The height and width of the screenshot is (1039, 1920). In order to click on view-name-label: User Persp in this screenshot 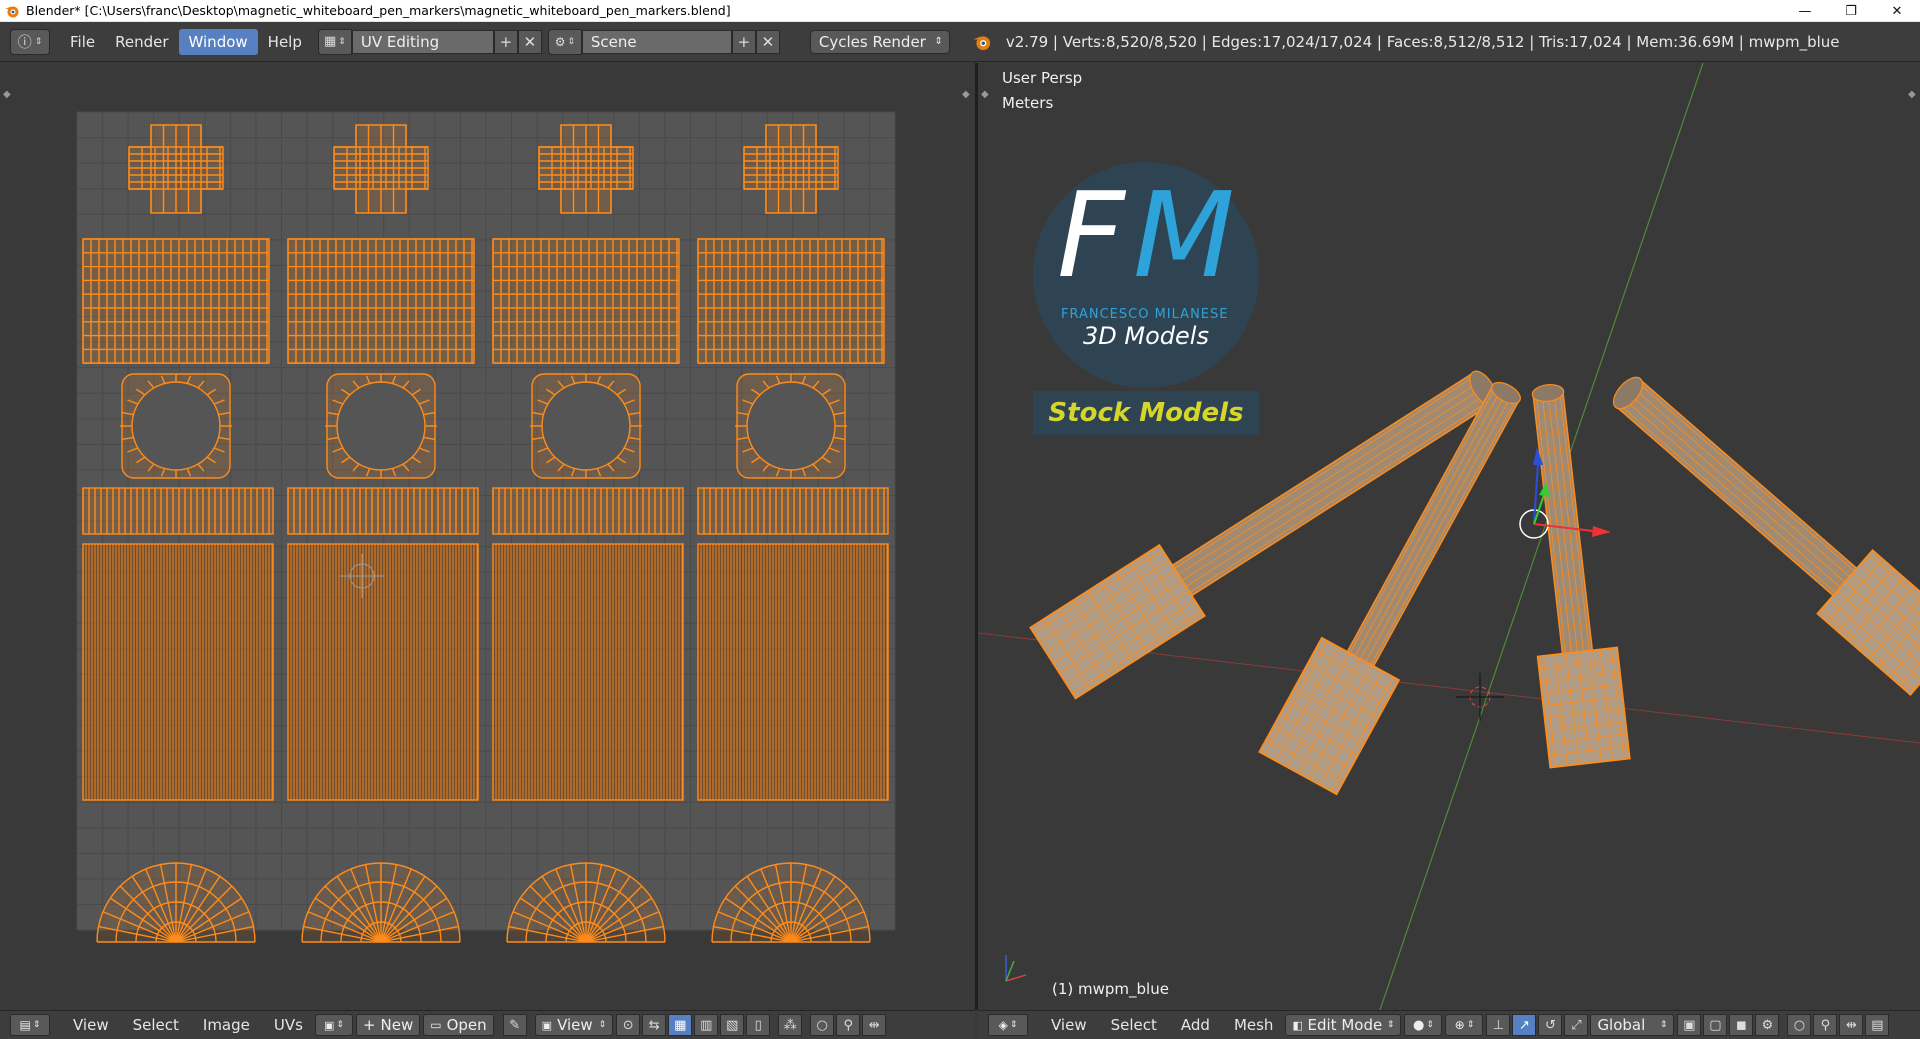, I will do `click(1042, 78)`.